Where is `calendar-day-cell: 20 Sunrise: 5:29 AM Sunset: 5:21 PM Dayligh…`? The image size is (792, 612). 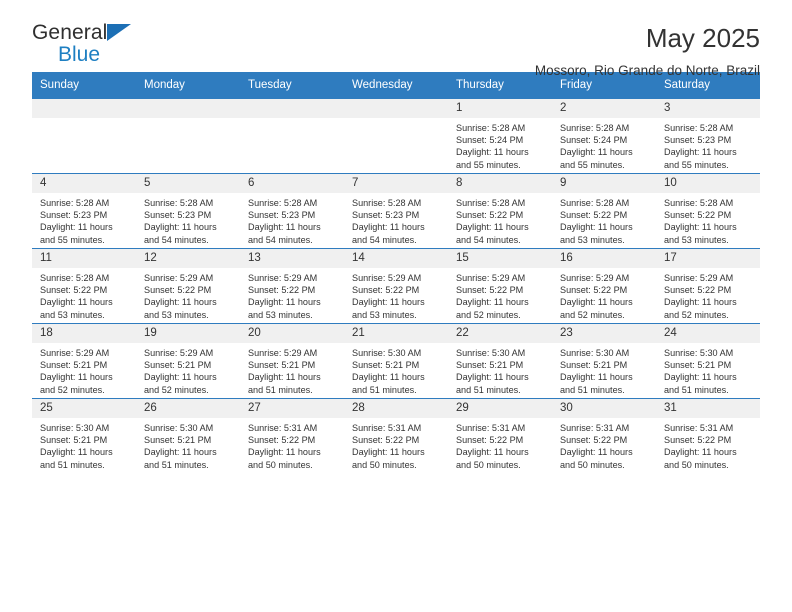 calendar-day-cell: 20 Sunrise: 5:29 AM Sunset: 5:21 PM Dayligh… is located at coordinates (292, 361).